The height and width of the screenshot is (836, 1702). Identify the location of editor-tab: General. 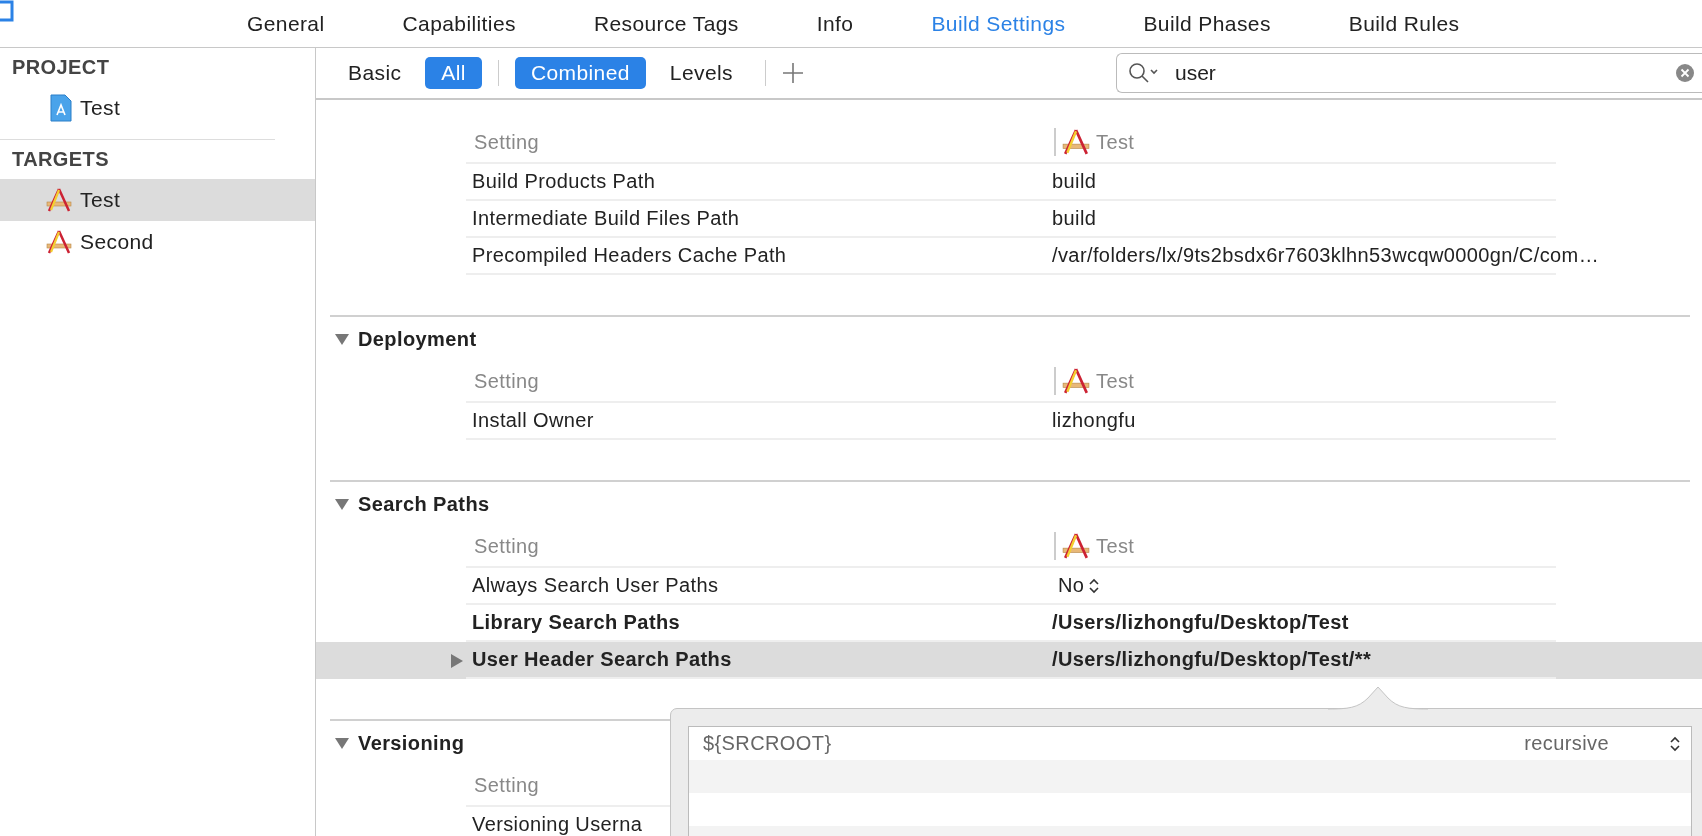
(286, 23).